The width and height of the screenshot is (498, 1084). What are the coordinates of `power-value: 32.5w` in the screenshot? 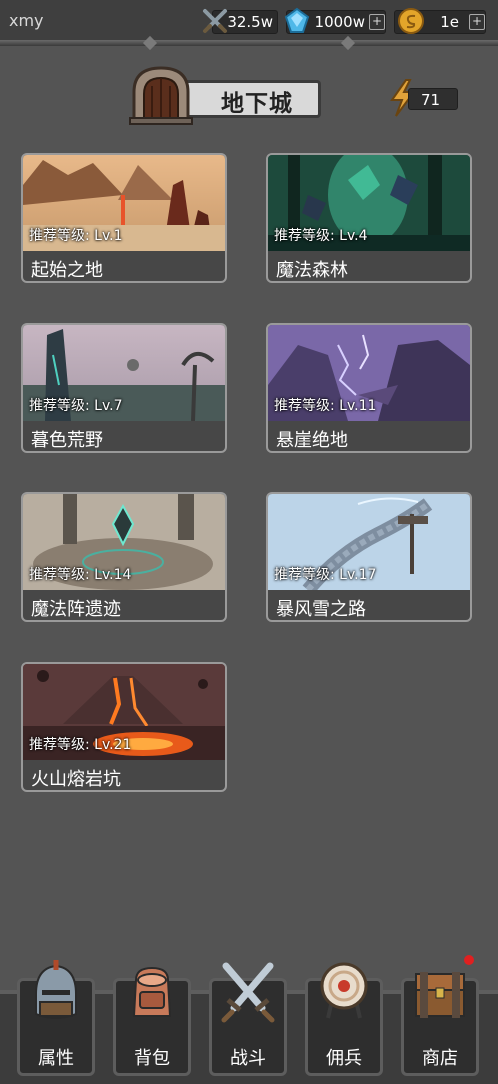 It's located at (250, 22).